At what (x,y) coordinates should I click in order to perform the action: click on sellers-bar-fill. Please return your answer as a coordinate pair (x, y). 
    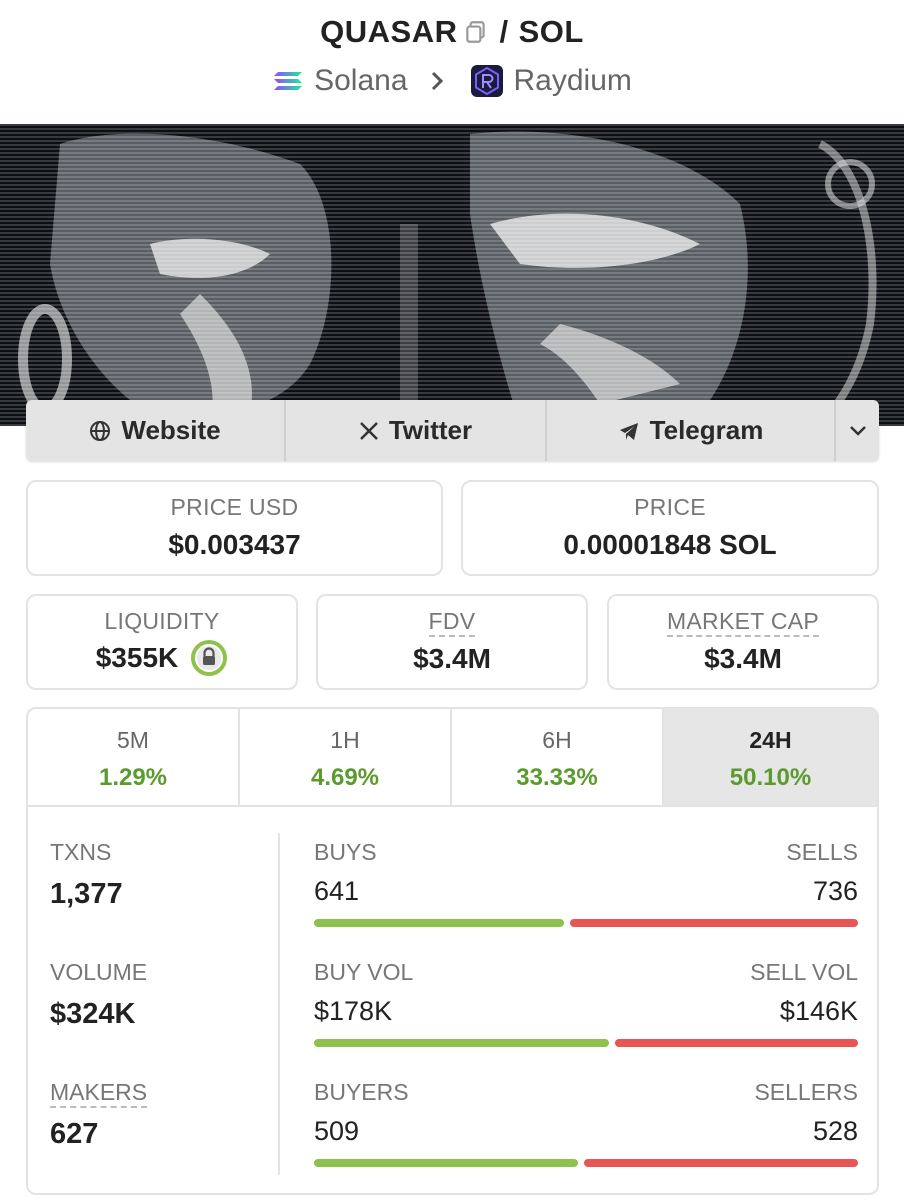
    Looking at the image, I should click on (721, 1163).